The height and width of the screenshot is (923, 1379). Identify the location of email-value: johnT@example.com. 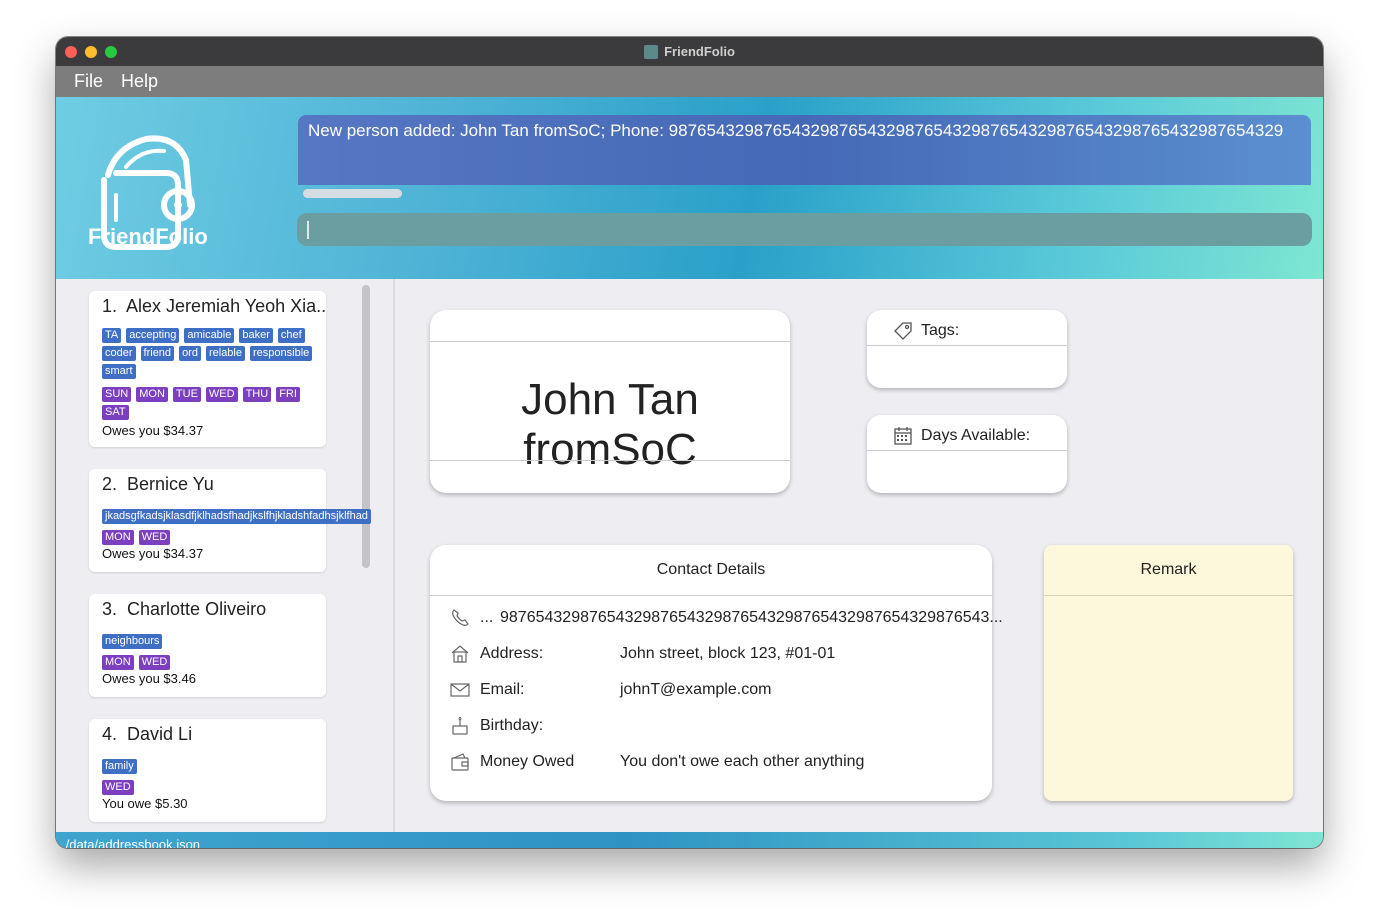
(696, 689).